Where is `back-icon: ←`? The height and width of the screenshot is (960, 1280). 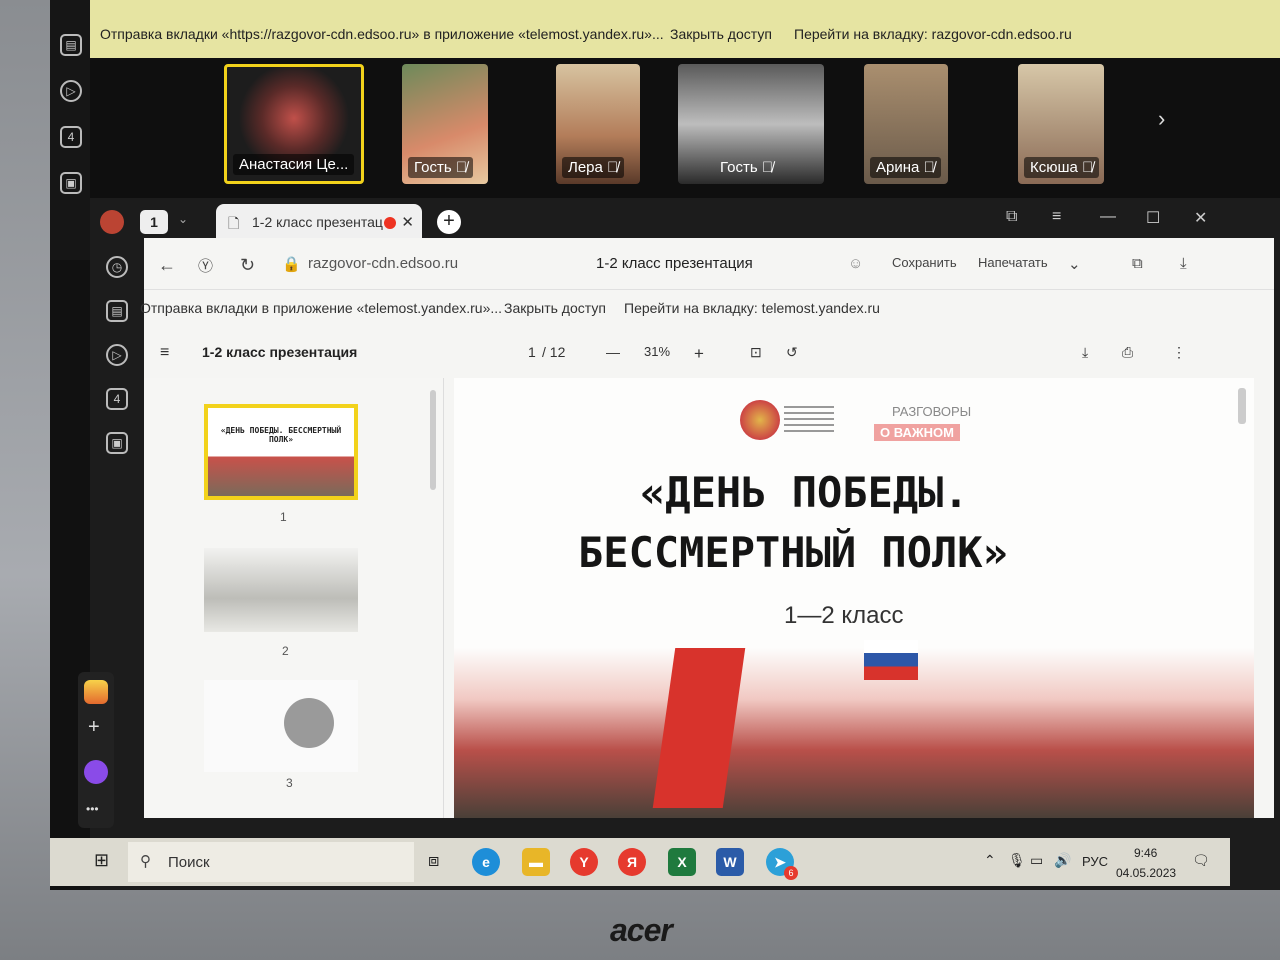 back-icon: ← is located at coordinates (167, 265).